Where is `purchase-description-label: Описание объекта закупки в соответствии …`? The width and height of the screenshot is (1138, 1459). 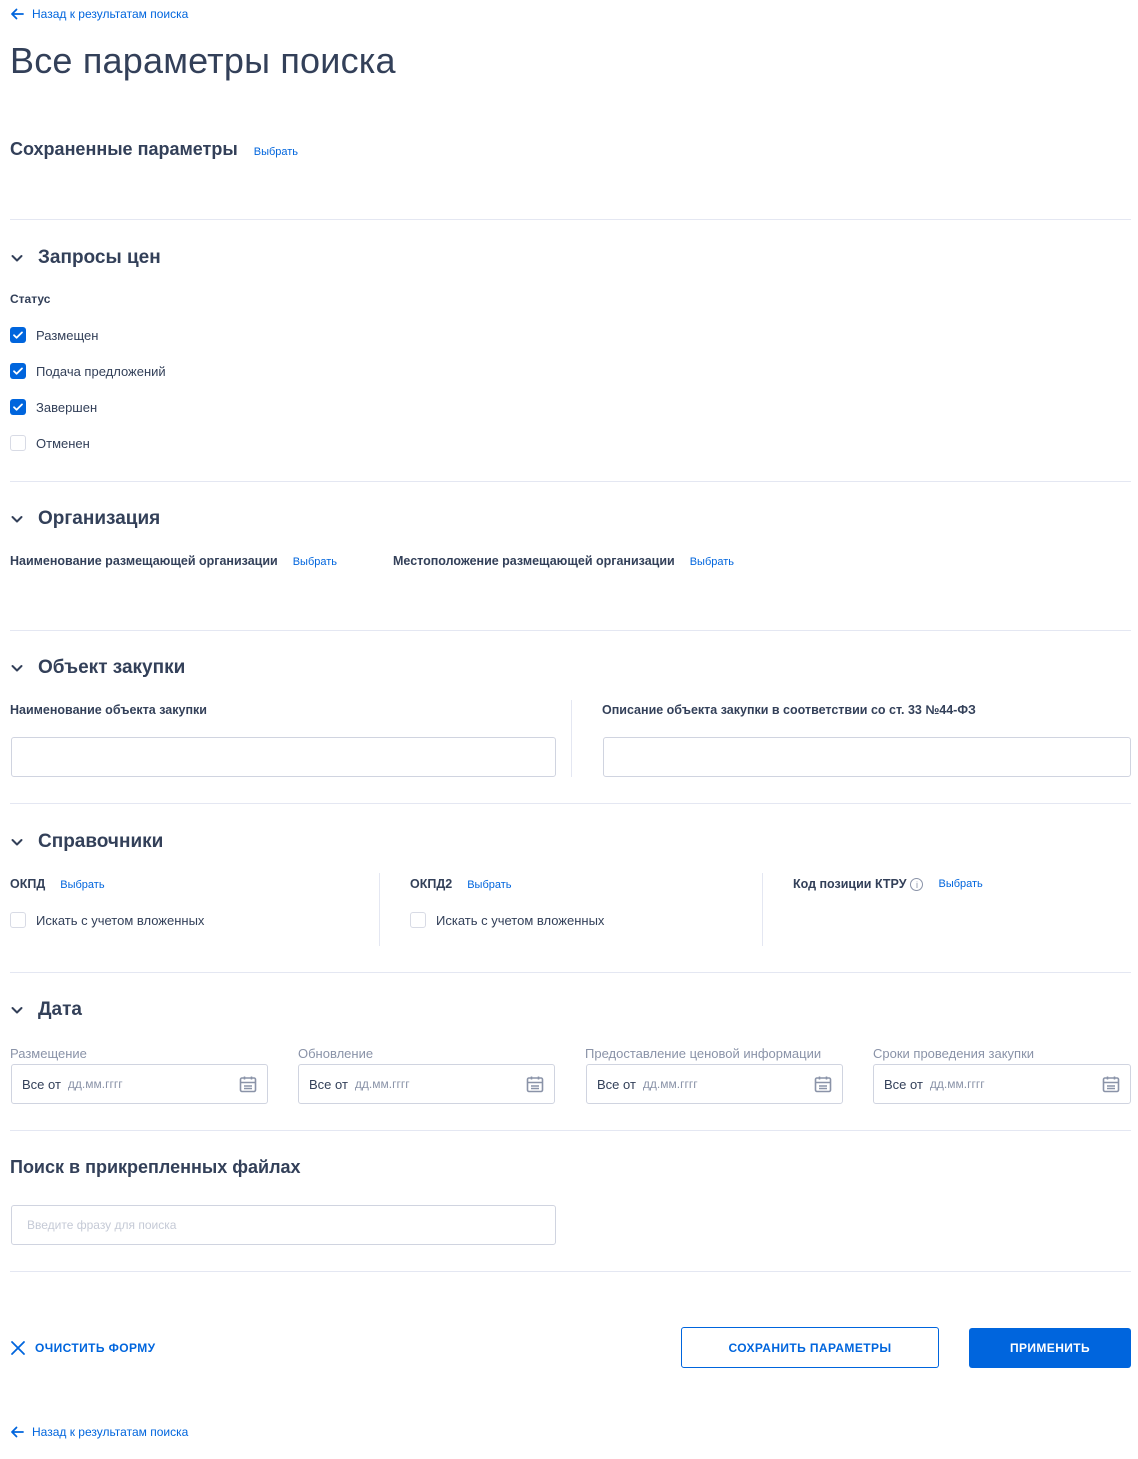
purchase-description-label: Описание объекта закупки в соответствии … is located at coordinates (789, 710).